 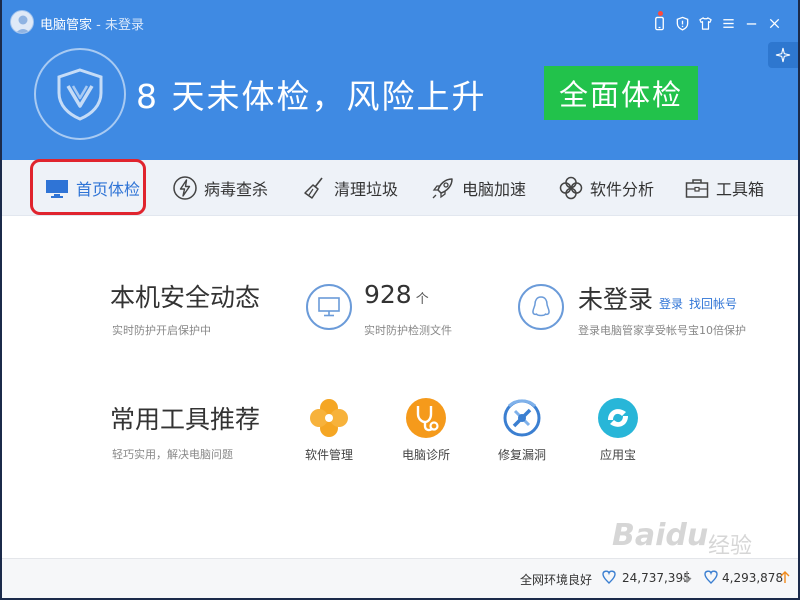 I want to click on status-bar: 全网环境良好 24,737,395 4,293,878, so click(x=400, y=578).